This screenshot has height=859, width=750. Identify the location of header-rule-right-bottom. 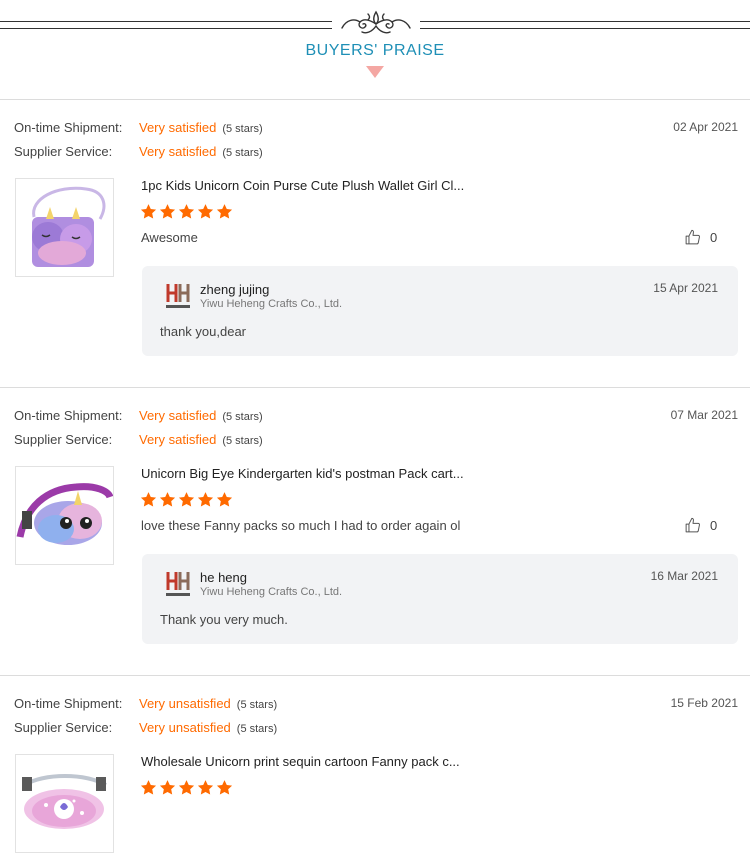
(585, 28).